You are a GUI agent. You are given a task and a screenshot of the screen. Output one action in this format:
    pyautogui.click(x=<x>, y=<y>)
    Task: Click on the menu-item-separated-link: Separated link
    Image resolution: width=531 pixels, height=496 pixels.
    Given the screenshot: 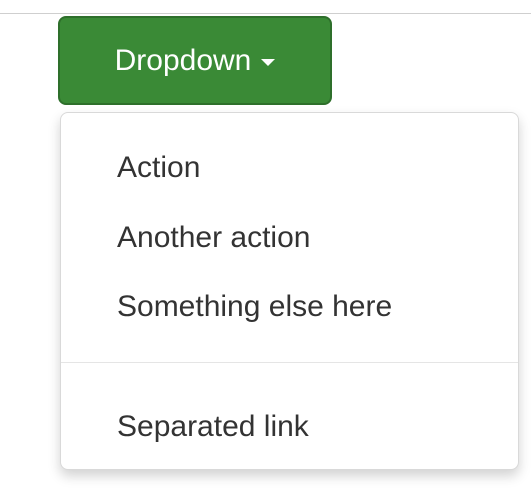 What is the action you would take?
    pyautogui.click(x=213, y=427)
    